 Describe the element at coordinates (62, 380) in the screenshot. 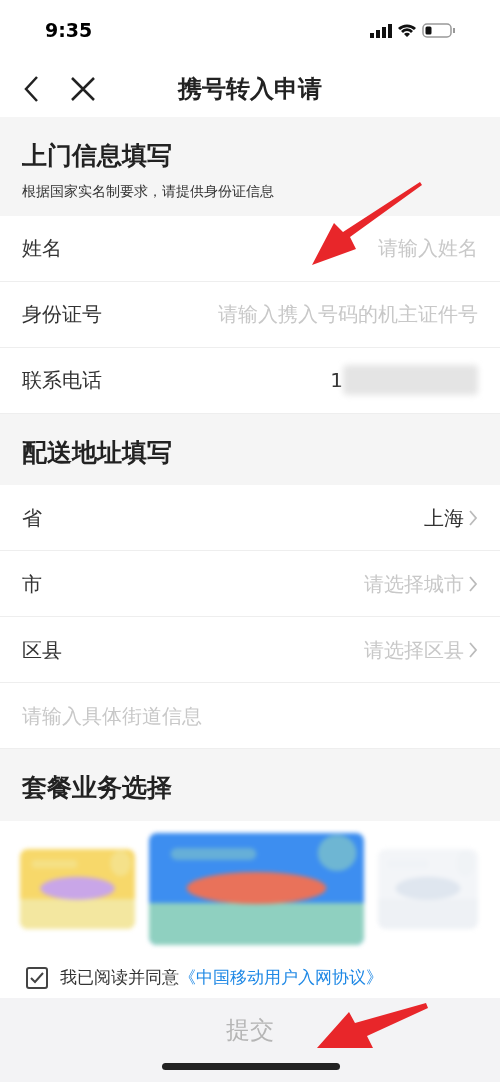

I see `field-label: 联系电话` at that location.